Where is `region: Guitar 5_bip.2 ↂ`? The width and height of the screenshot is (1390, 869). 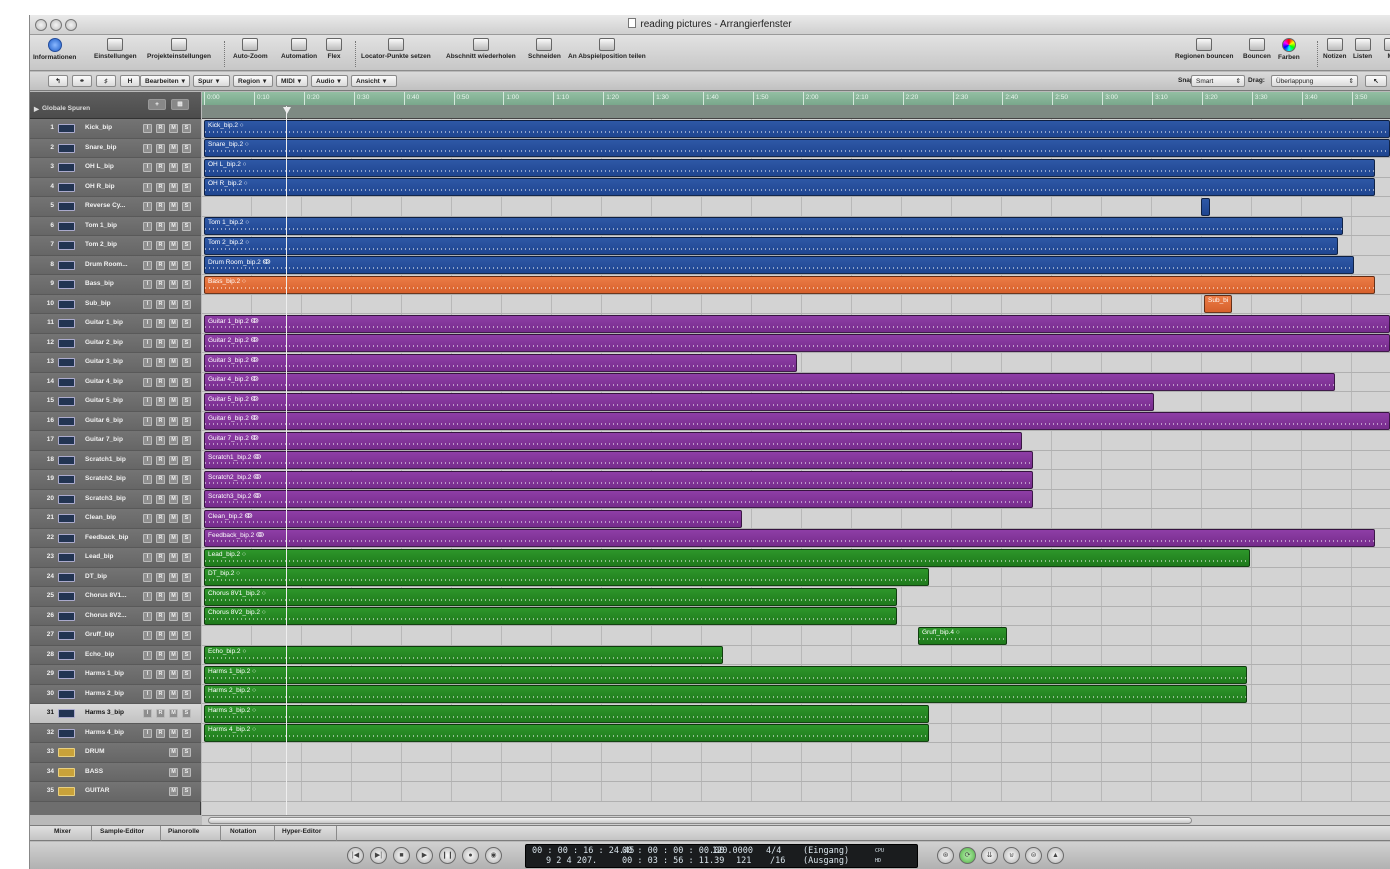
region: Guitar 5_bip.2 ↂ is located at coordinates (679, 401).